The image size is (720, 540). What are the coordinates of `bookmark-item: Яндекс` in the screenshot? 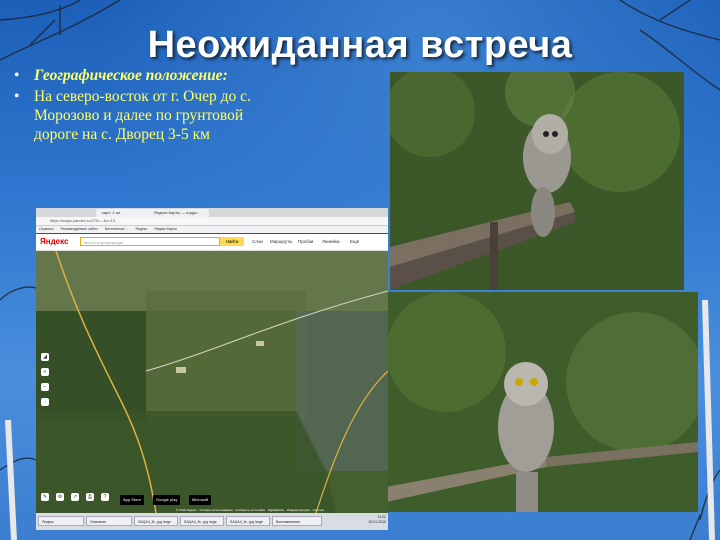 It's located at (141, 229).